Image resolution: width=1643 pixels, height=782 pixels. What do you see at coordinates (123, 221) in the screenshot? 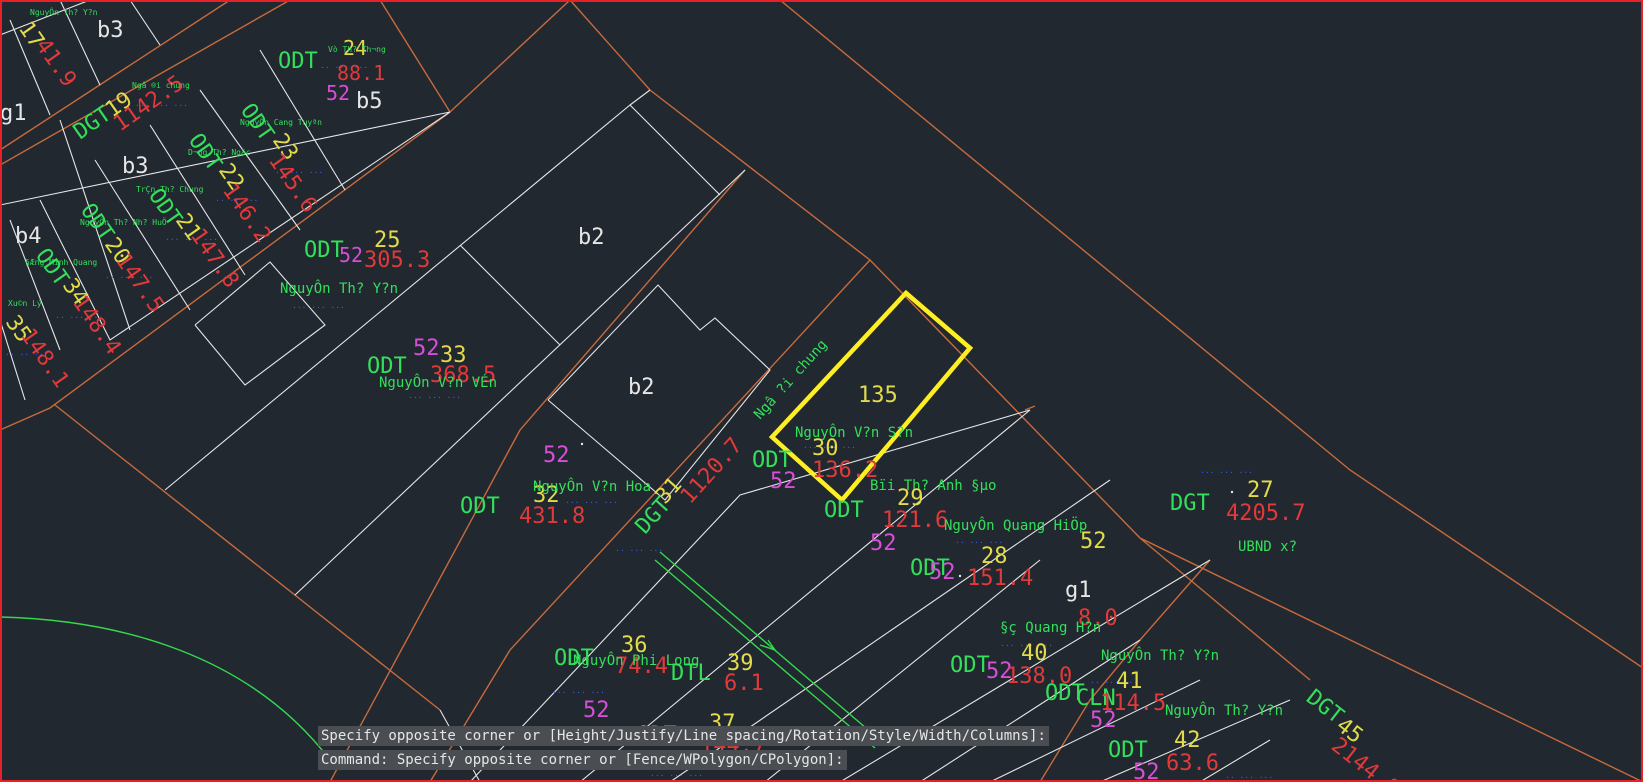
I see `map-label: NguyÔn Th? Nh? HuÖ` at bounding box center [123, 221].